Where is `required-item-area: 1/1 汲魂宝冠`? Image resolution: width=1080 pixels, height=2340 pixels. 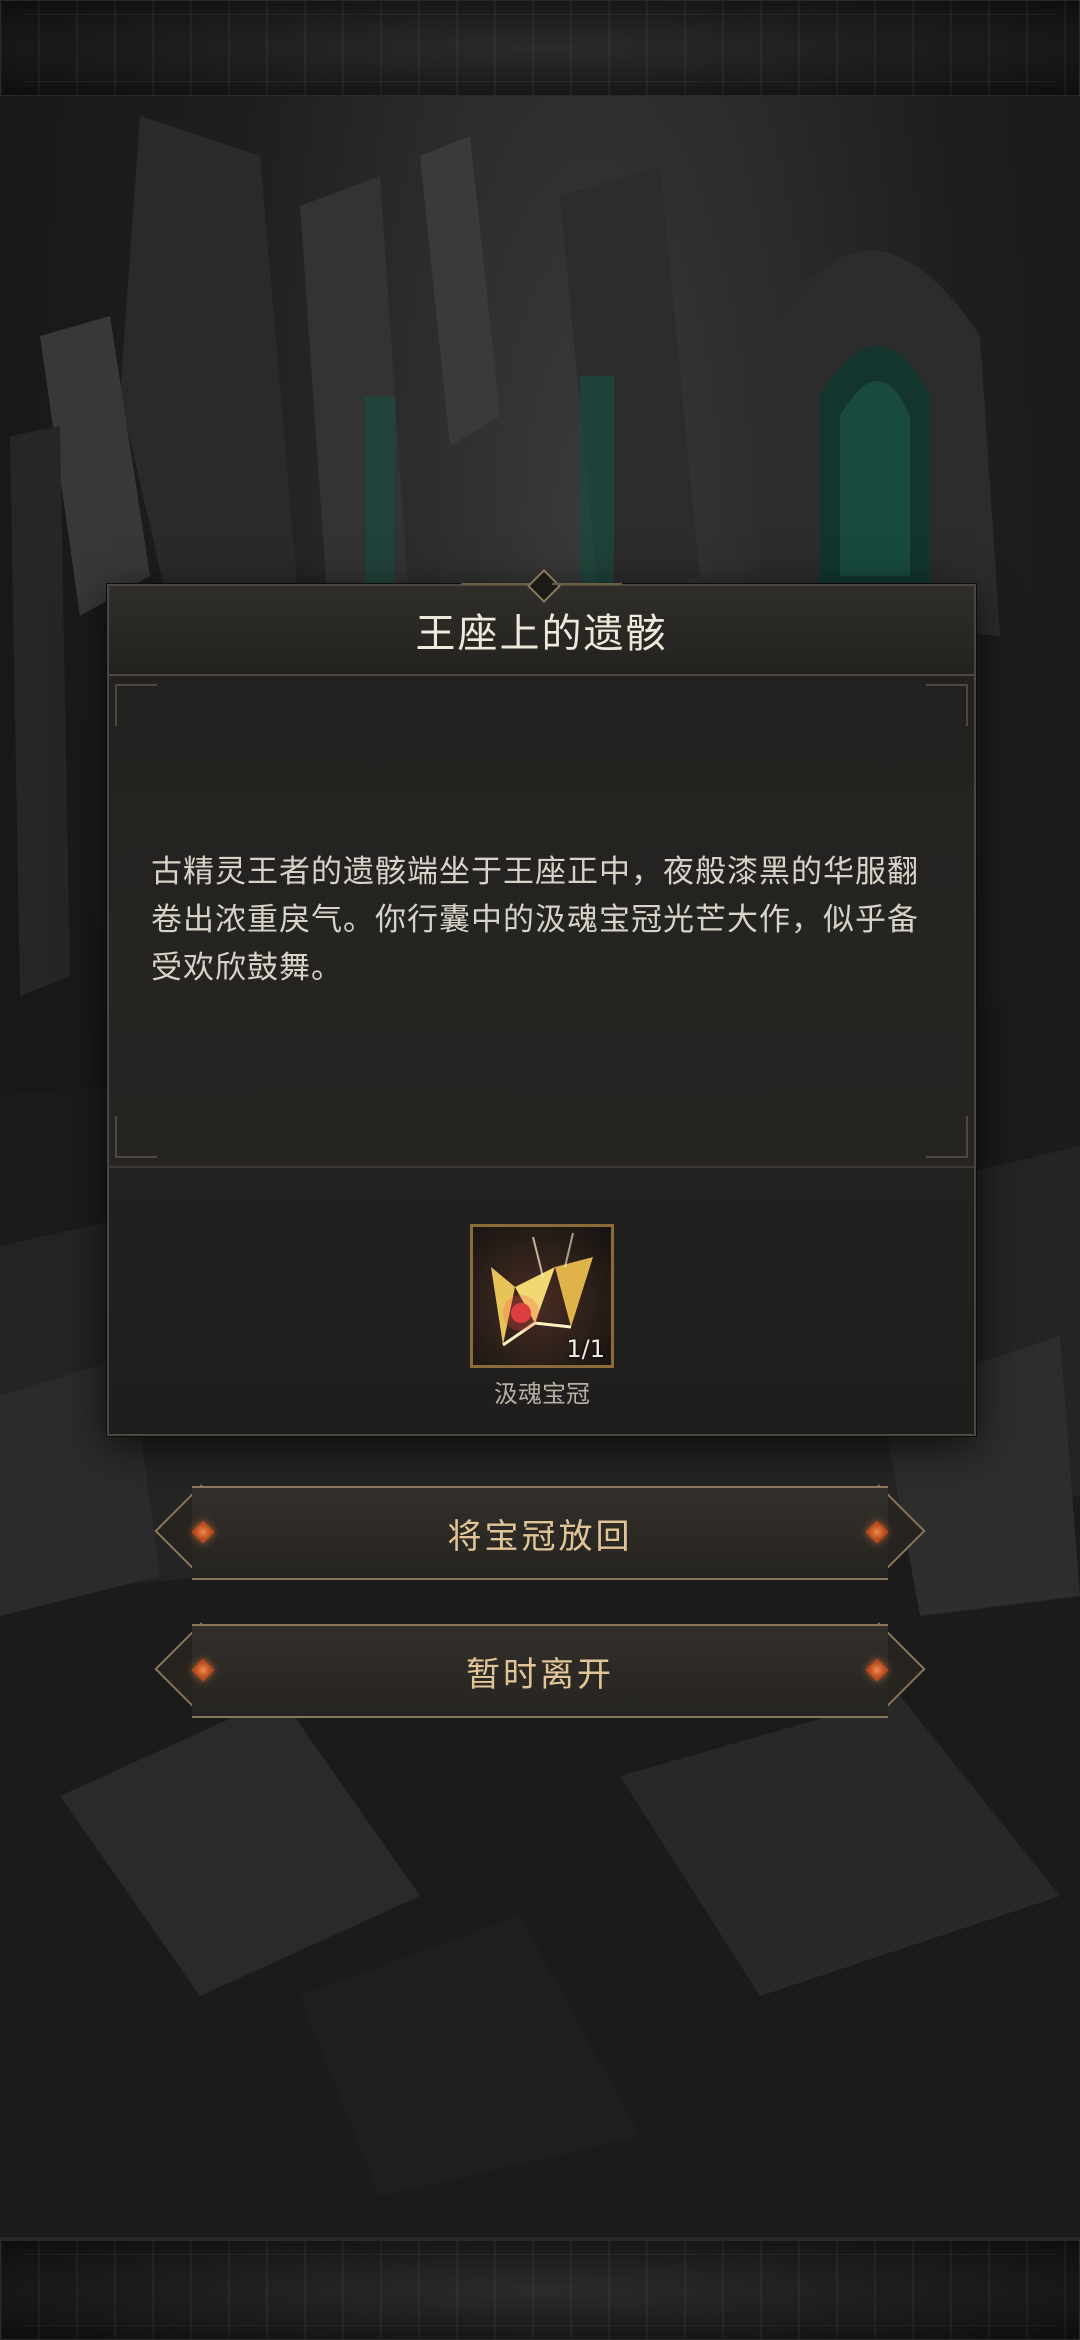
required-item-area: 1/1 汲魂宝冠 is located at coordinates (541, 1301).